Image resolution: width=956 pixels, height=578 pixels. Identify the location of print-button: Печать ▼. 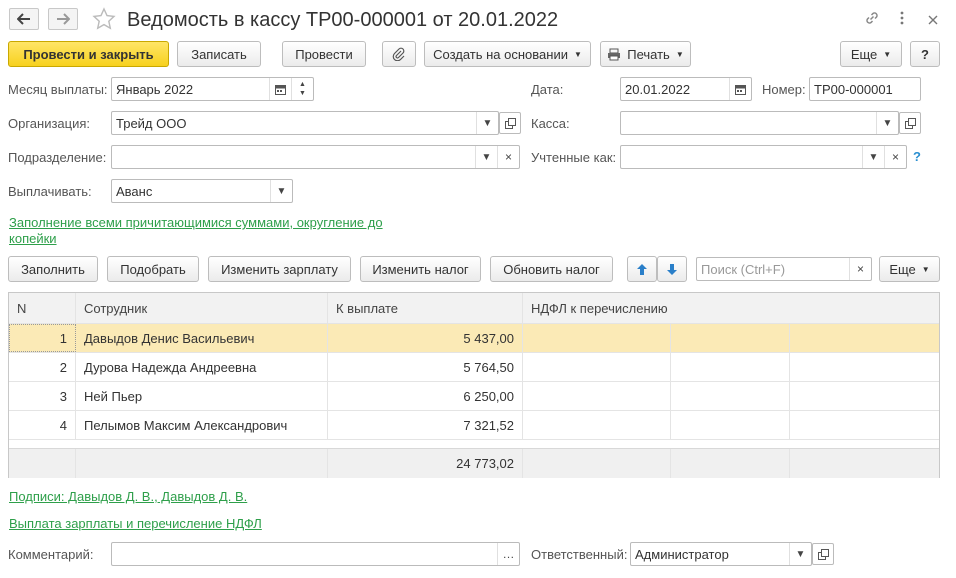
(645, 54).